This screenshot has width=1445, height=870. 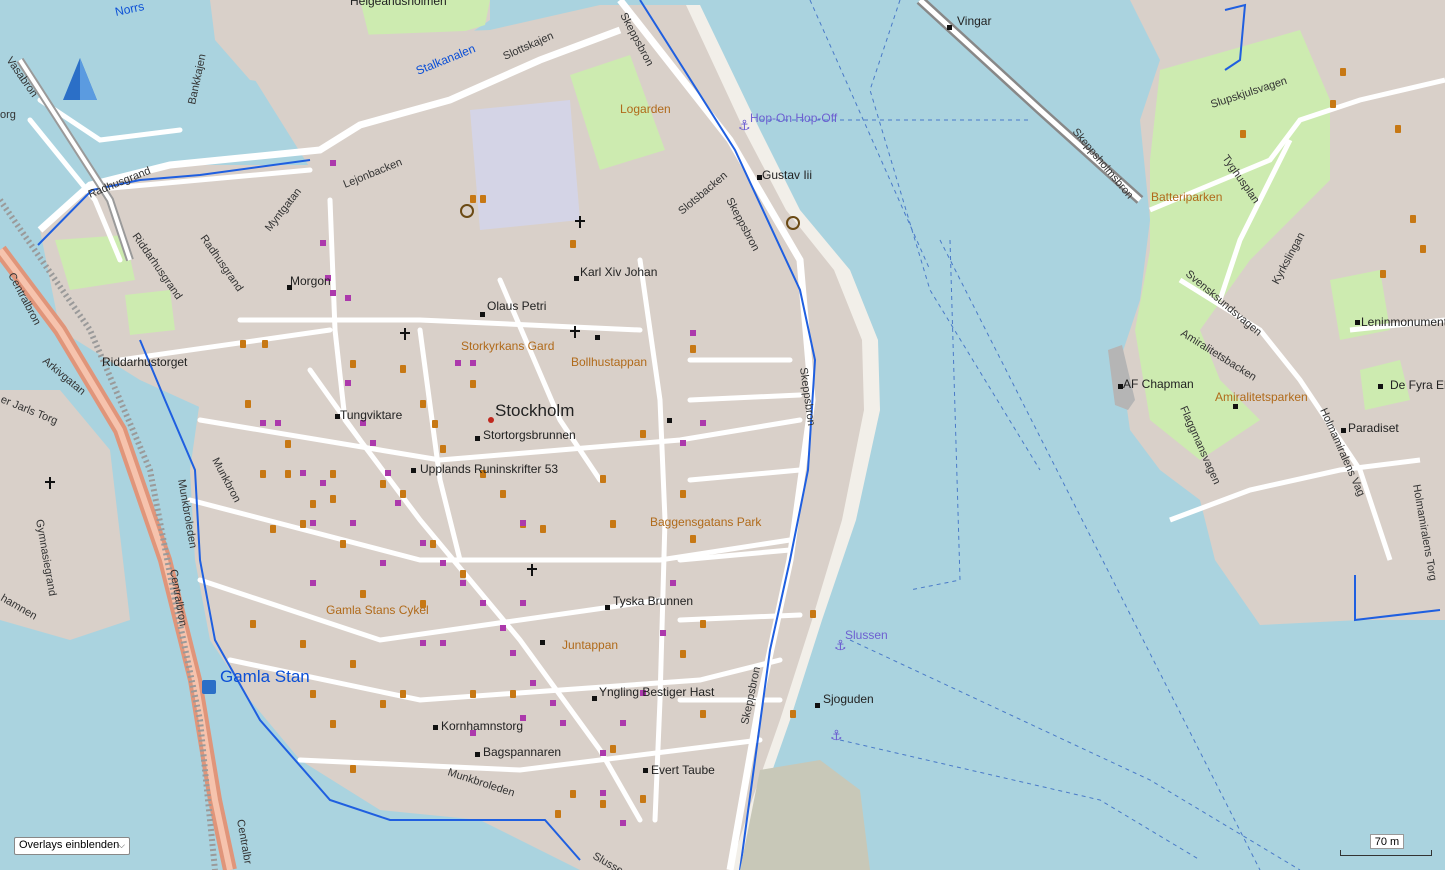 What do you see at coordinates (507, 346) in the screenshot?
I see `label-storkyrkans: Storkyrkans Gard` at bounding box center [507, 346].